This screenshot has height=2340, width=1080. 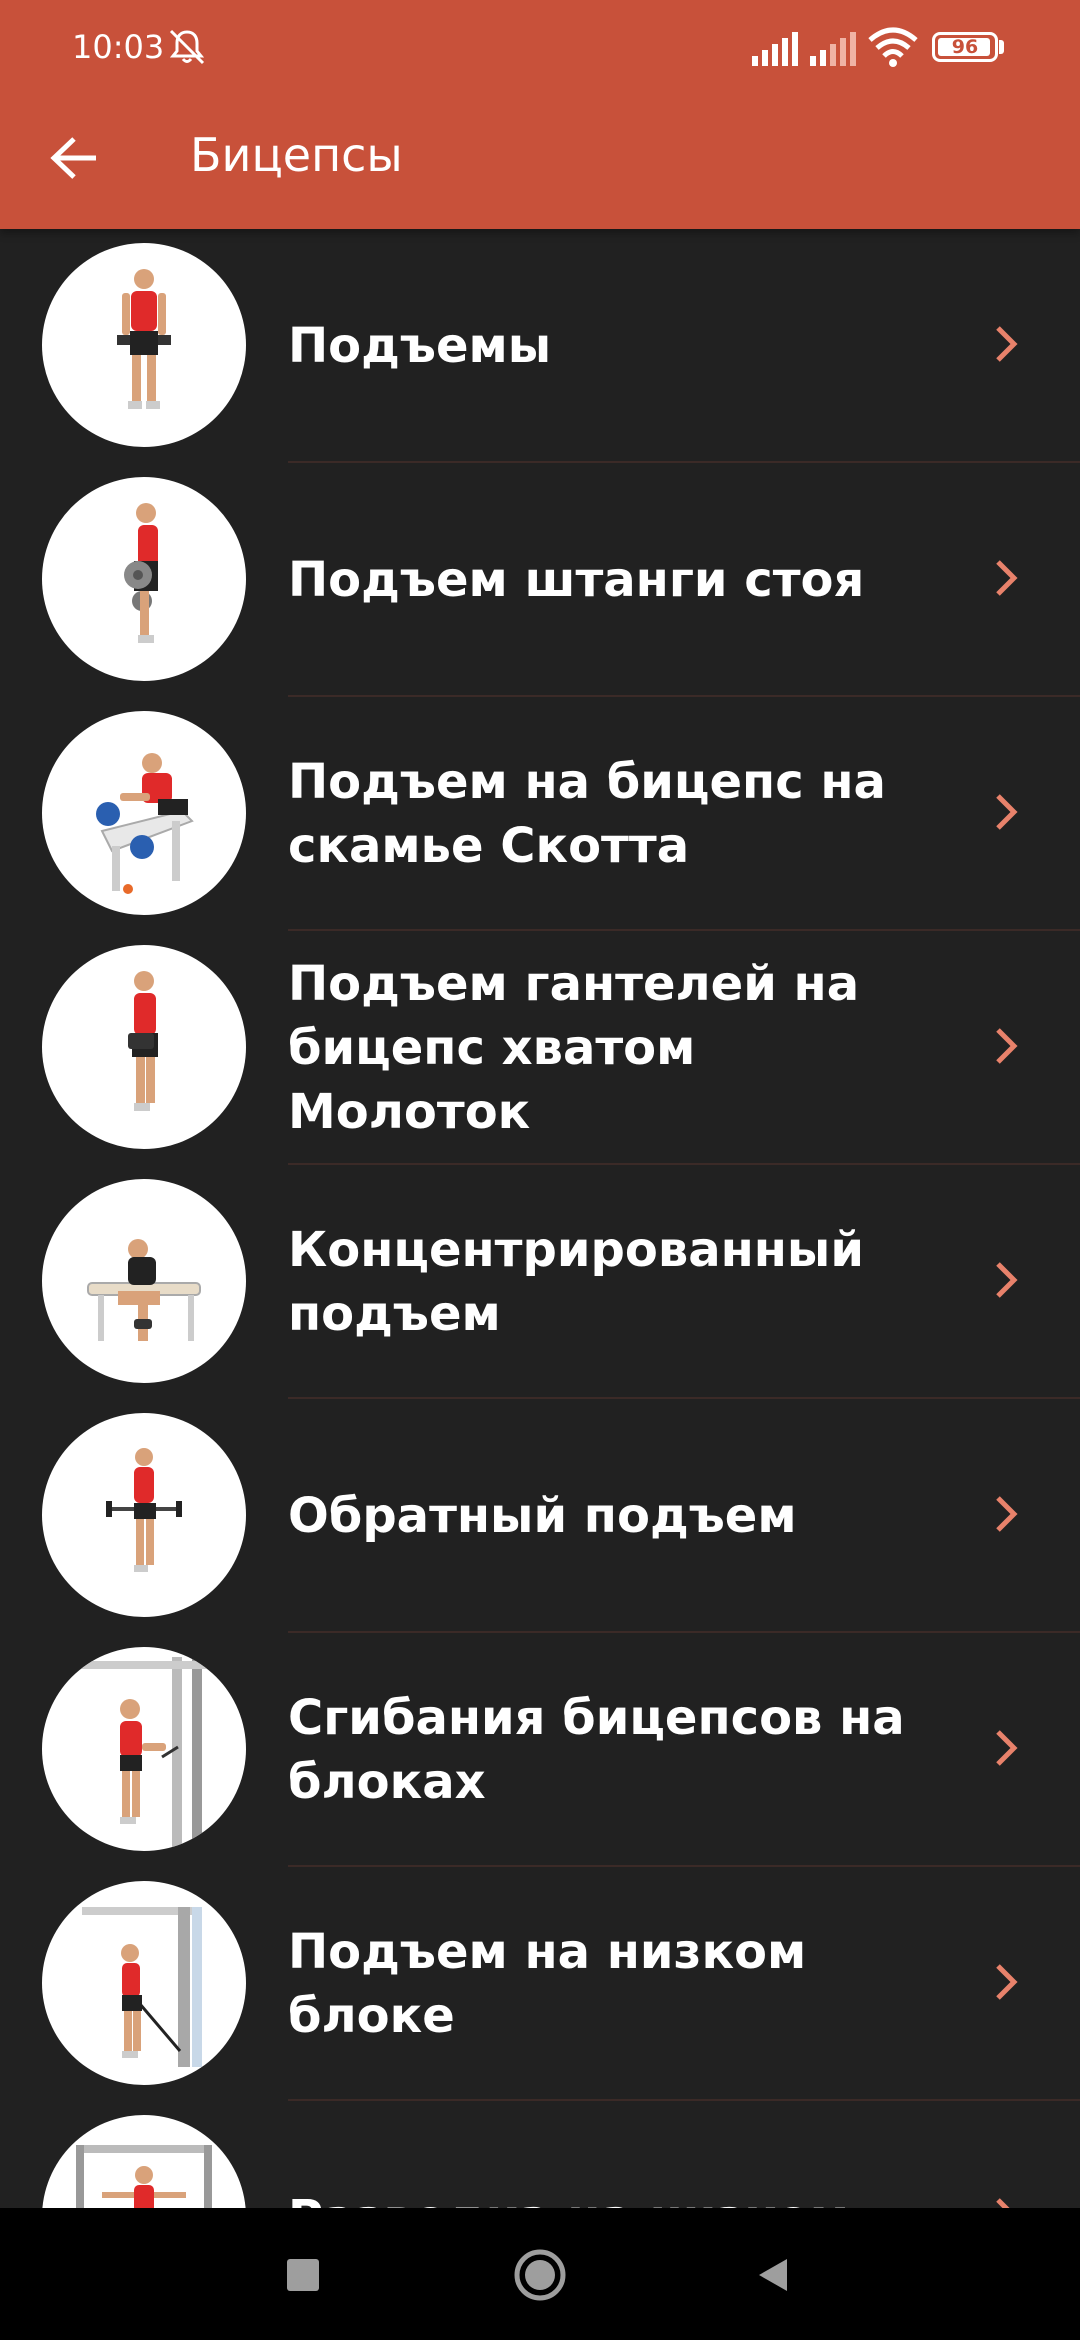 What do you see at coordinates (187, 47) in the screenshot?
I see `mute-icon` at bounding box center [187, 47].